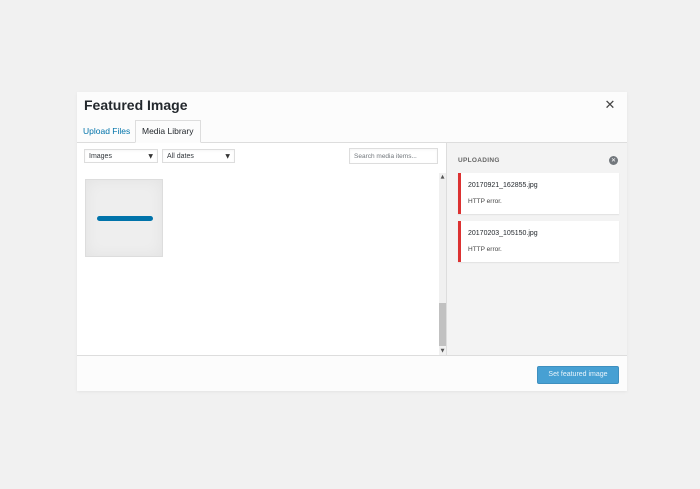  What do you see at coordinates (538, 241) in the screenshot?
I see `upload-error-item: 20170203_105150.jpg HTTP error.` at bounding box center [538, 241].